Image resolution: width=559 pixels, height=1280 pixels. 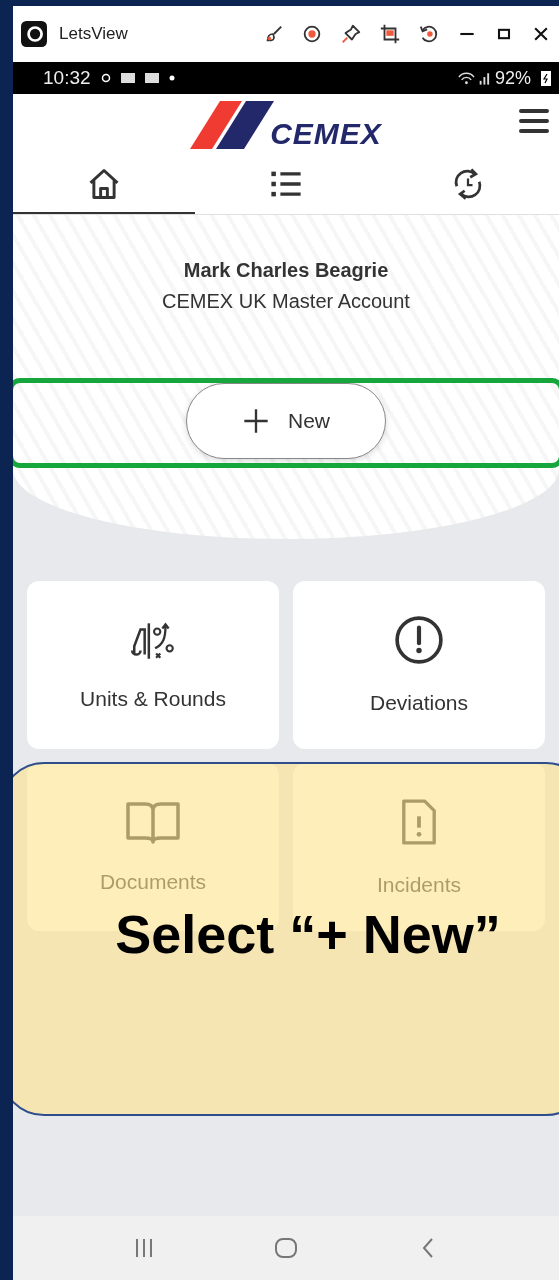 I want to click on menu-tile: Deviations, so click(x=419, y=665).